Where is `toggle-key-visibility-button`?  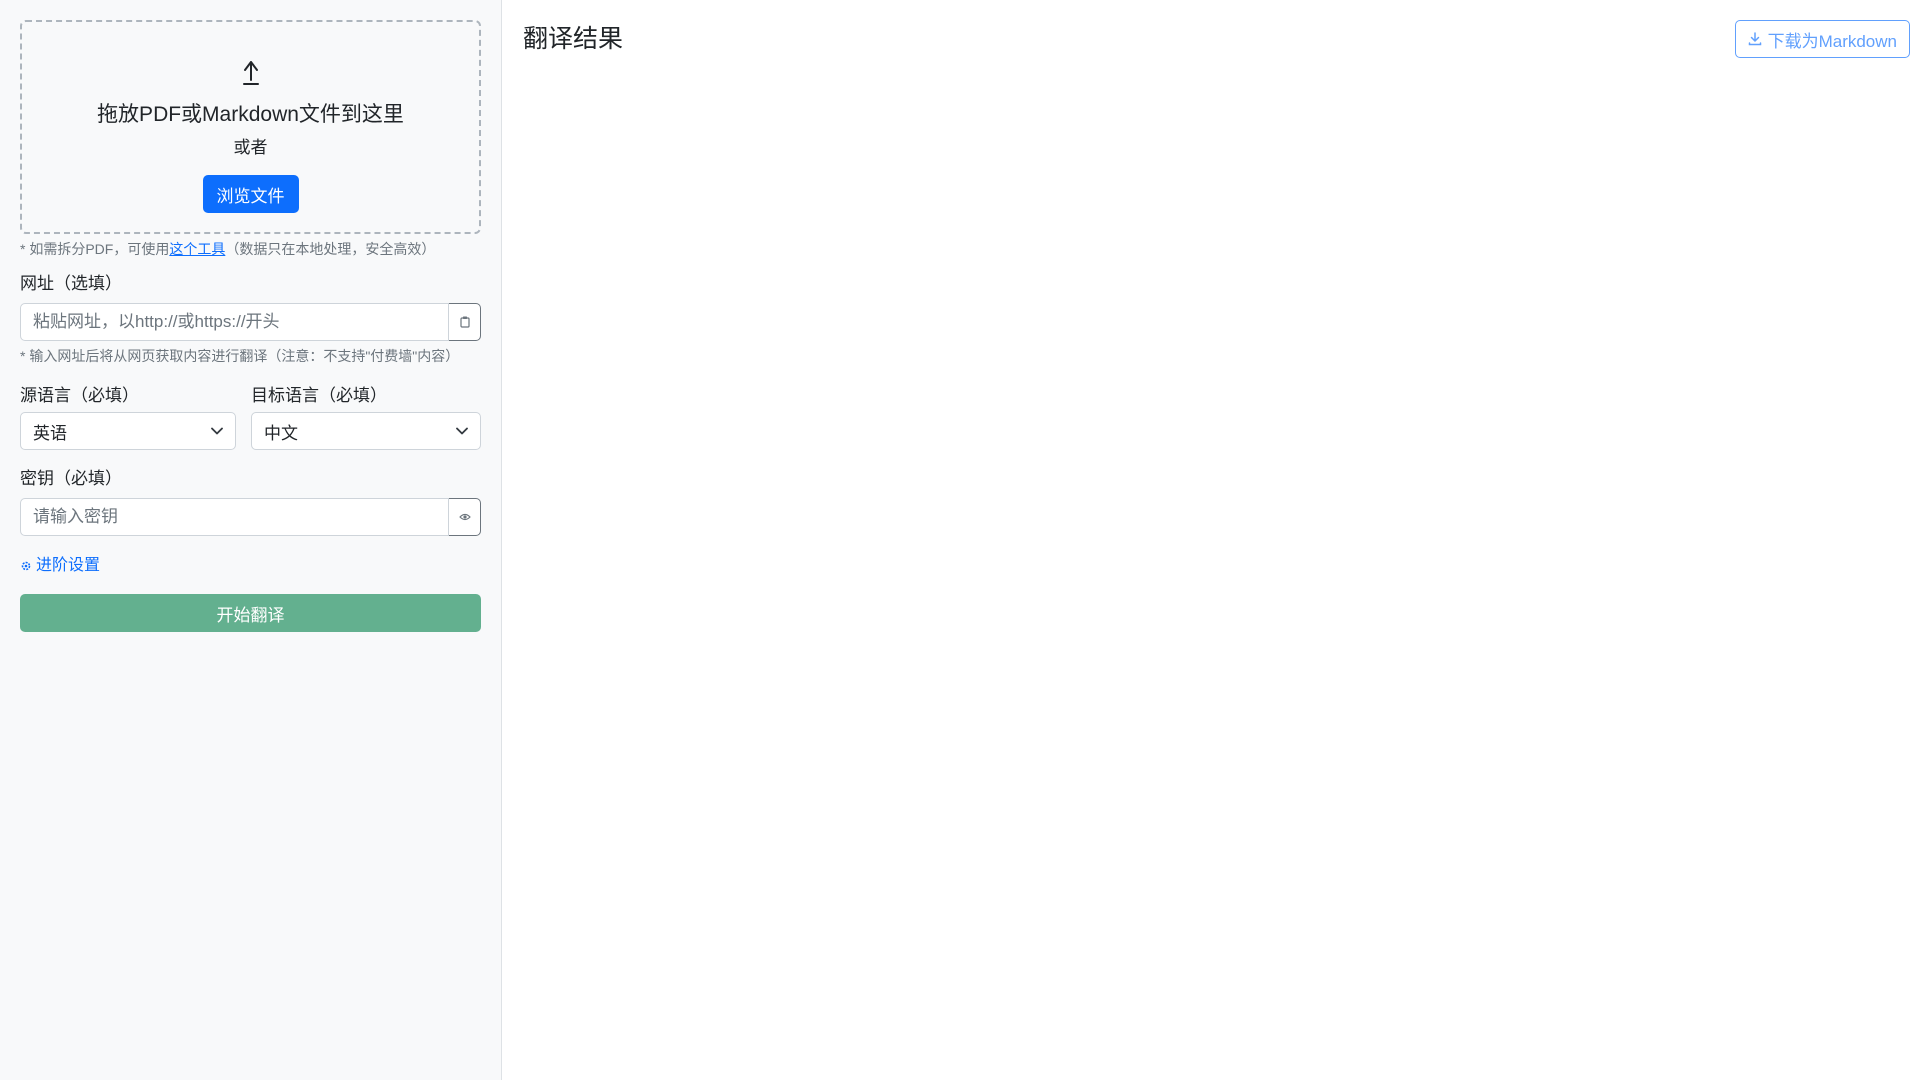 toggle-key-visibility-button is located at coordinates (465, 517).